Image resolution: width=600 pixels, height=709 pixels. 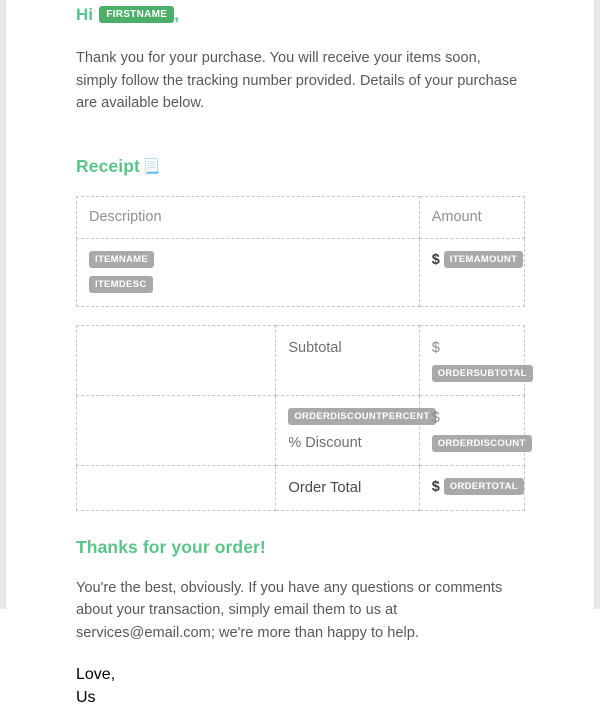 I want to click on subtotal-currency-symbol: $, so click(x=472, y=348).